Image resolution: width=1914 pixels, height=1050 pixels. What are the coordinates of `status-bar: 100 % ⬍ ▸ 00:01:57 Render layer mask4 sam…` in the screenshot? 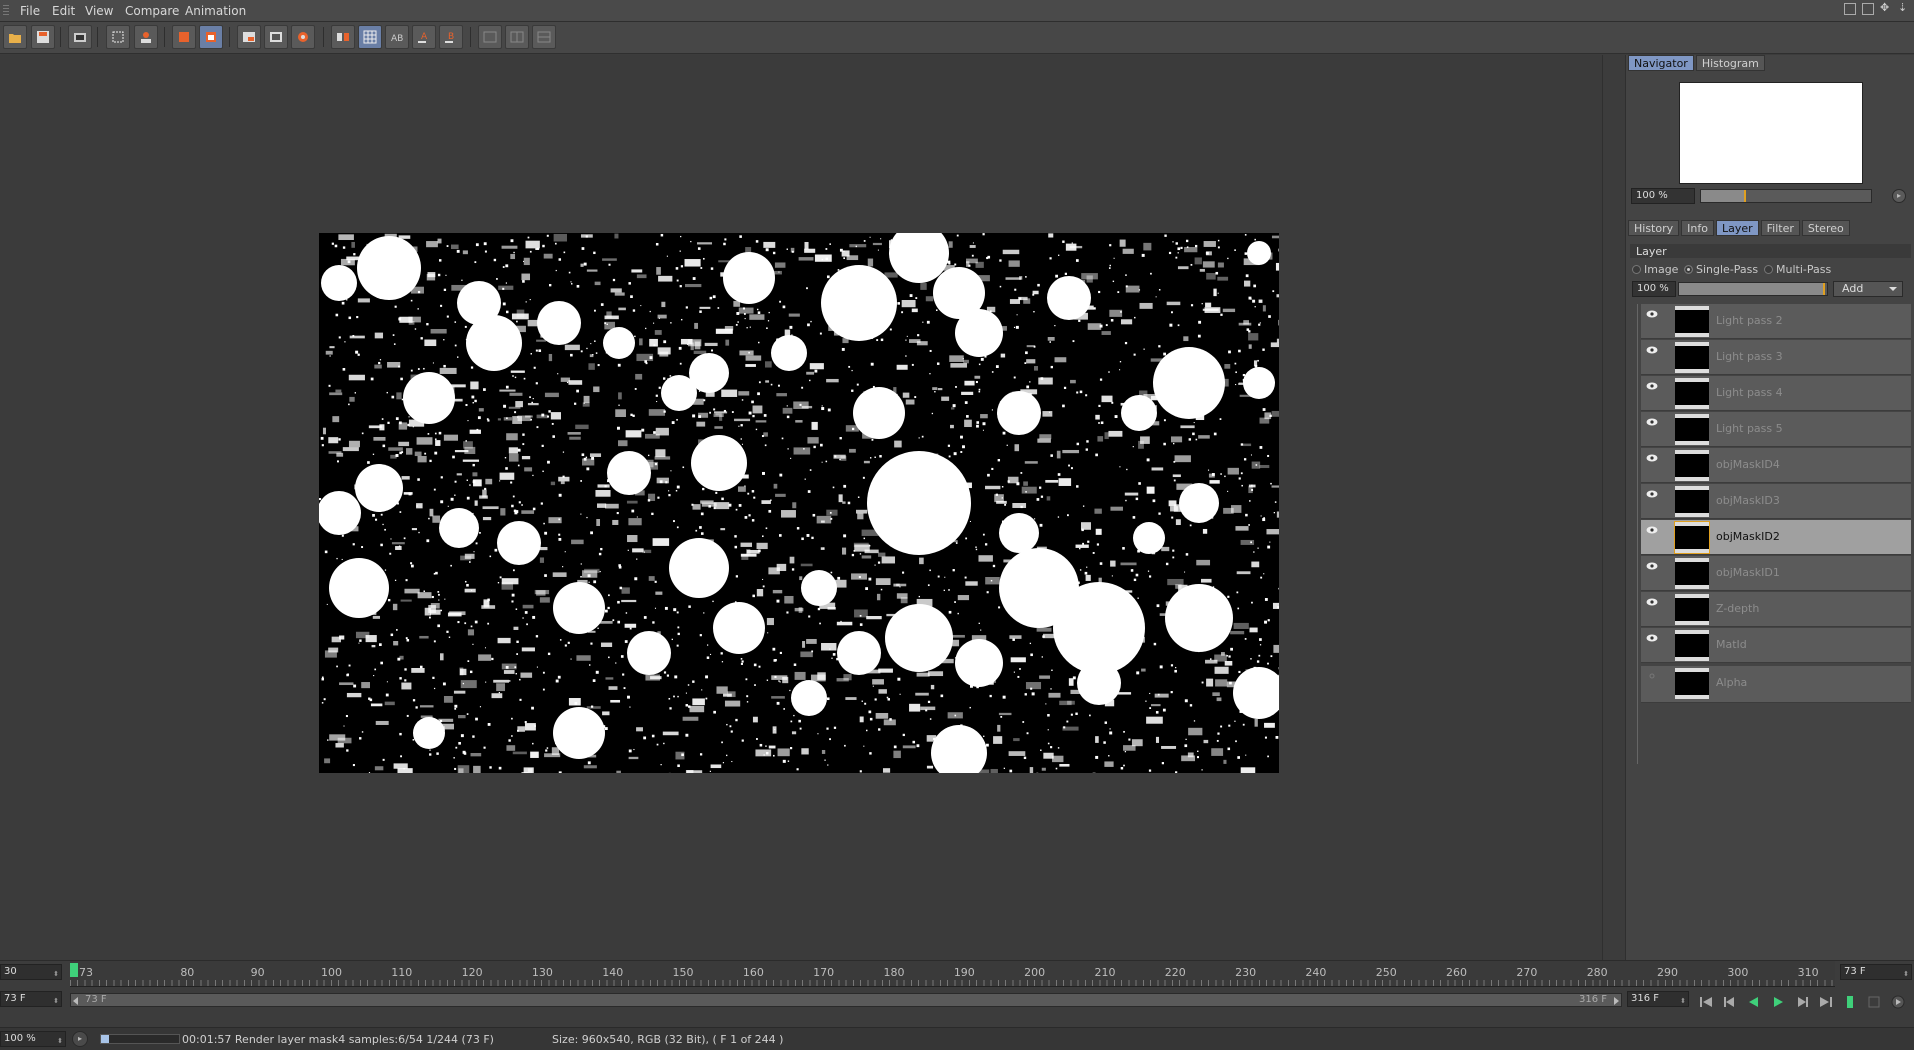 It's located at (957, 1038).